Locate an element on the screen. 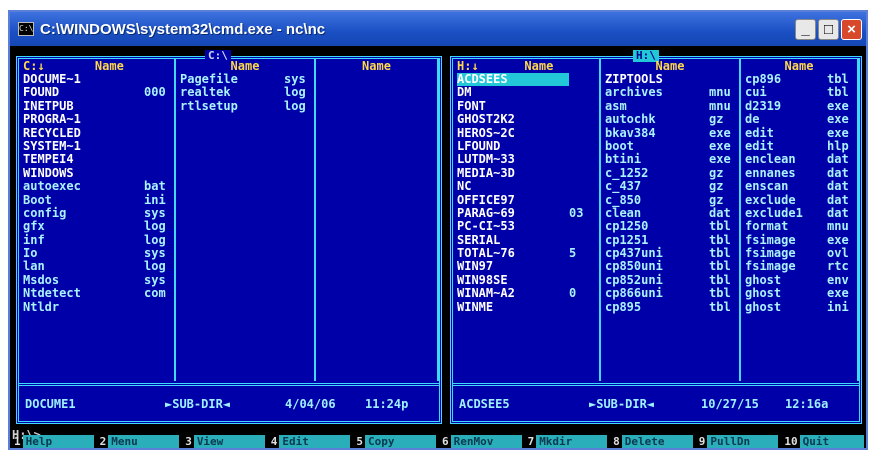 The height and width of the screenshot is (460, 875). minimize-button: _ is located at coordinates (805, 29).